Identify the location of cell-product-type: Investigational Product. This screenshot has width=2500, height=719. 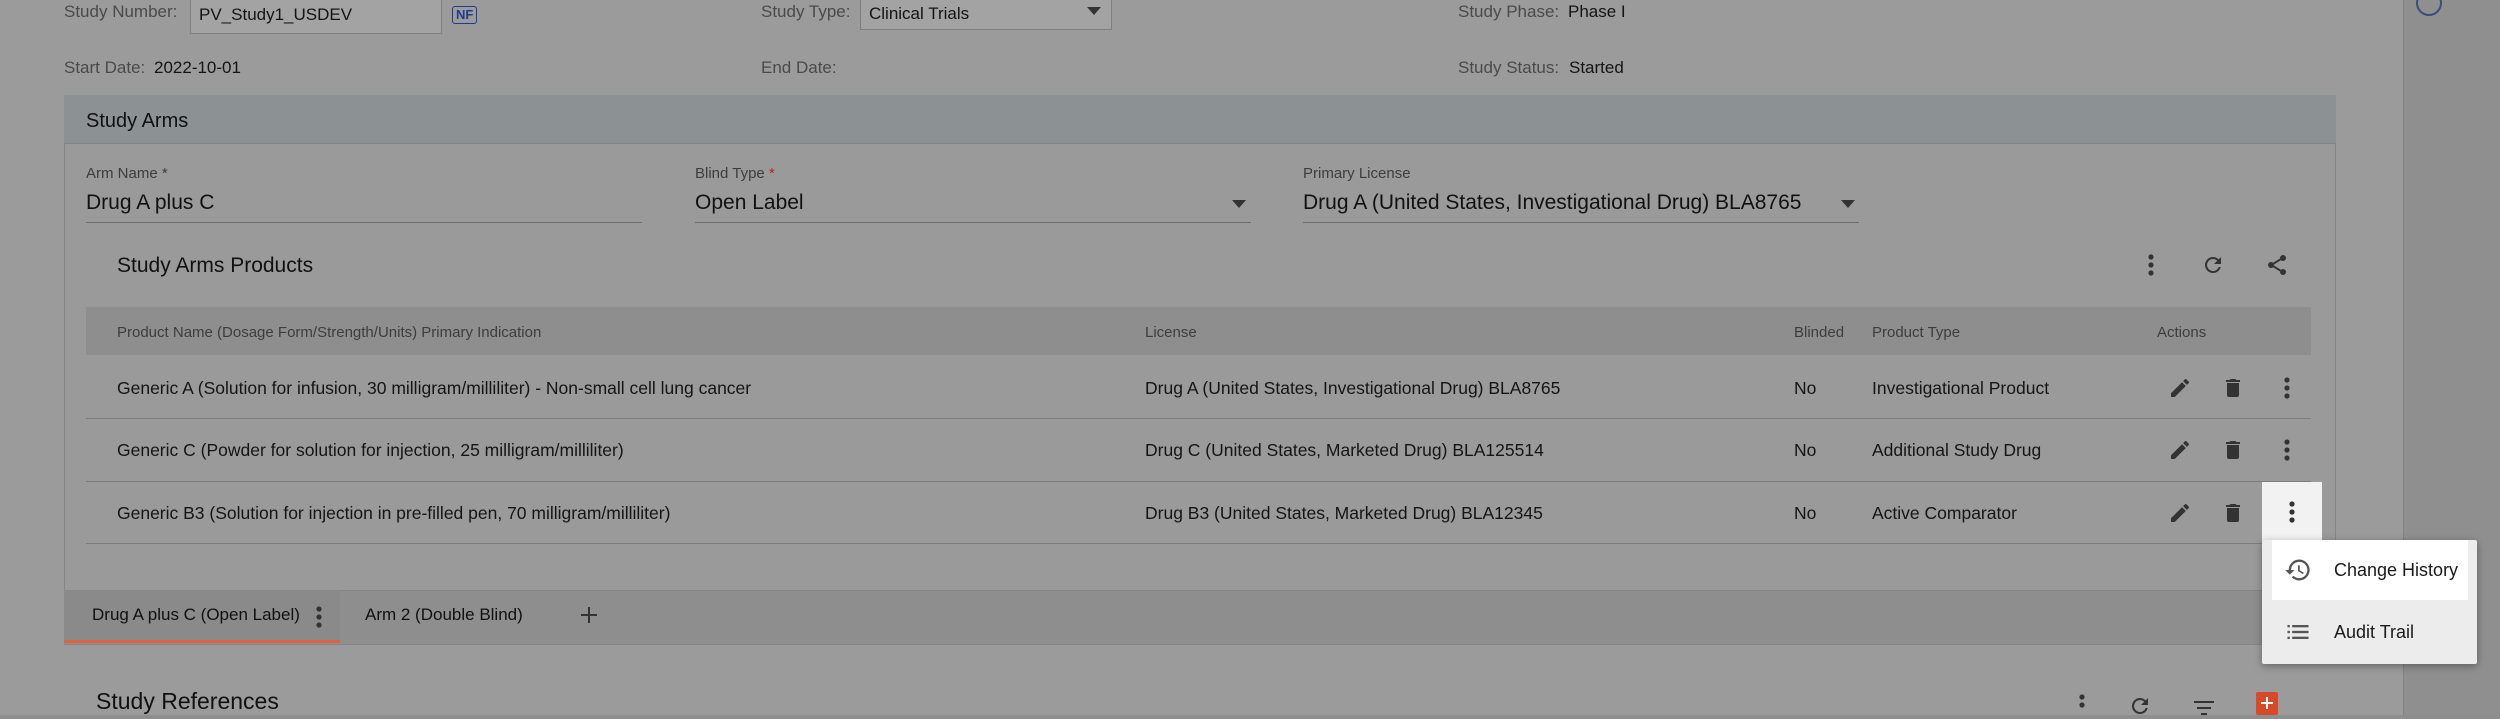
(1961, 388).